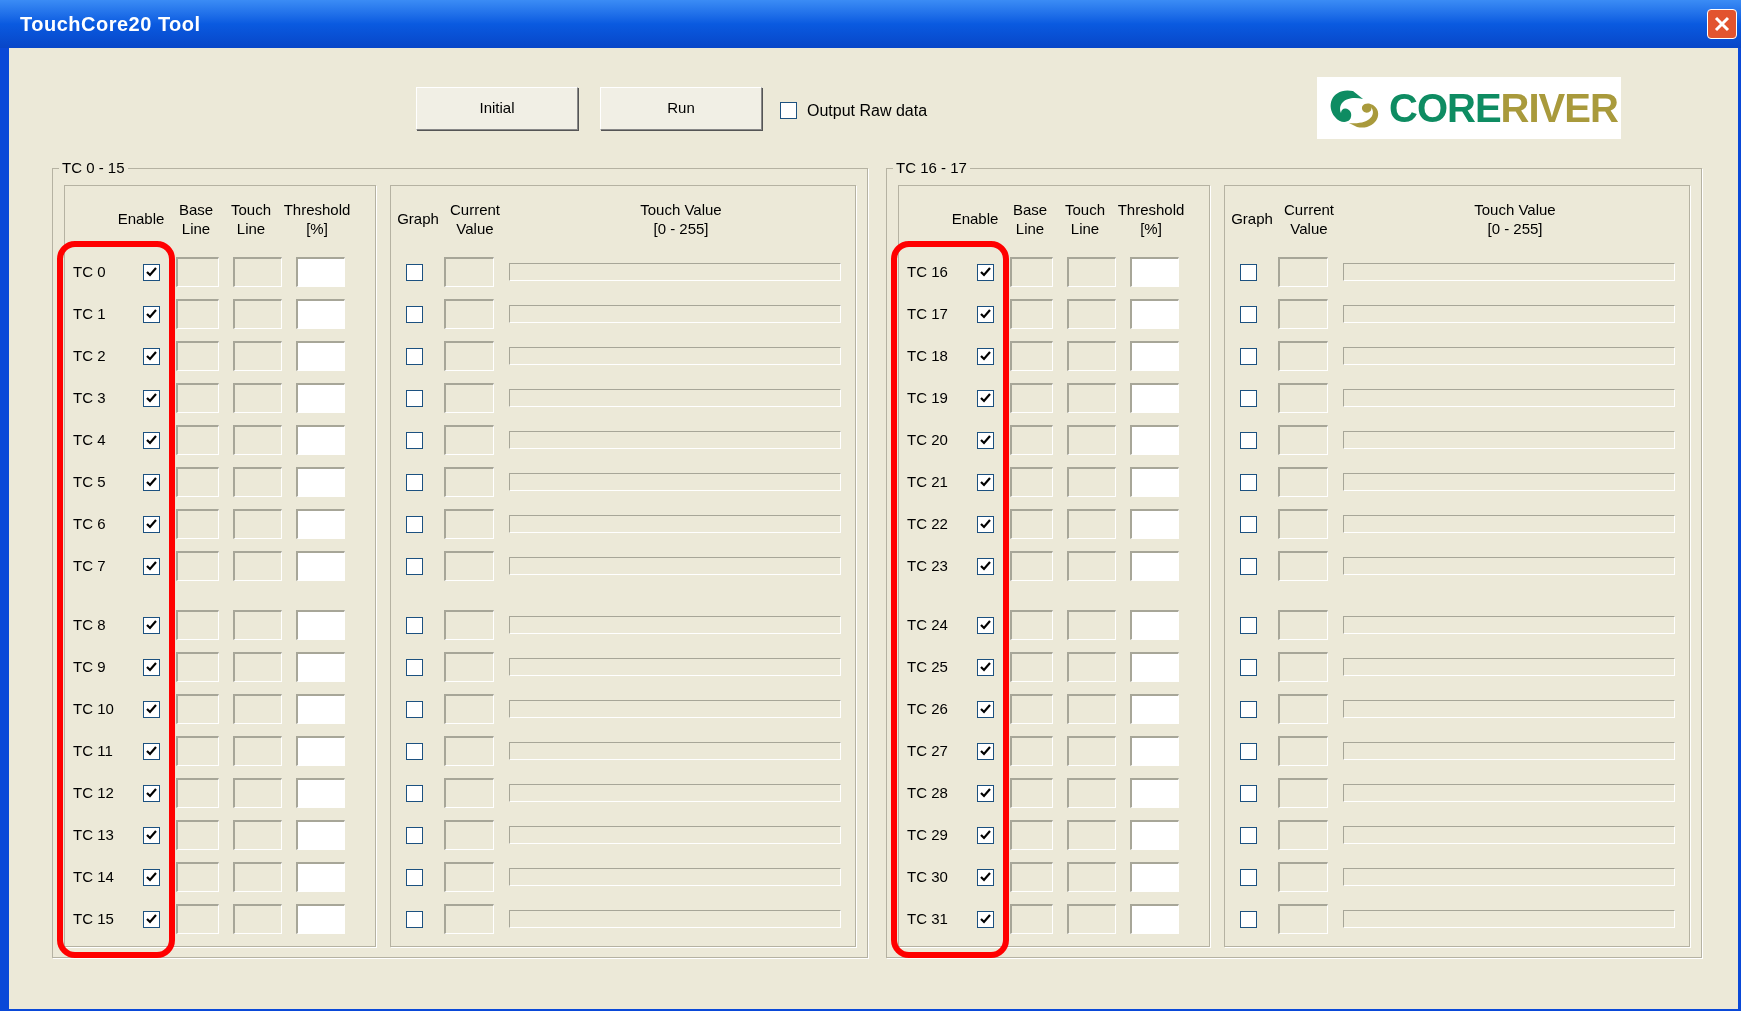  What do you see at coordinates (681, 108) in the screenshot?
I see `command-button: Run` at bounding box center [681, 108].